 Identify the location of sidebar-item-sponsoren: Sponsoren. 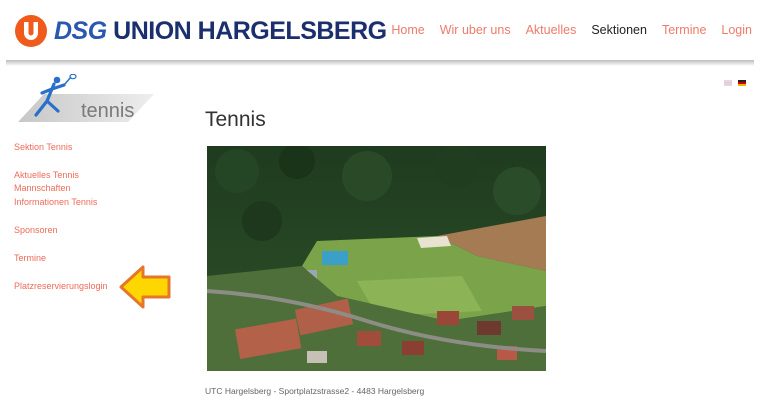
(36, 230).